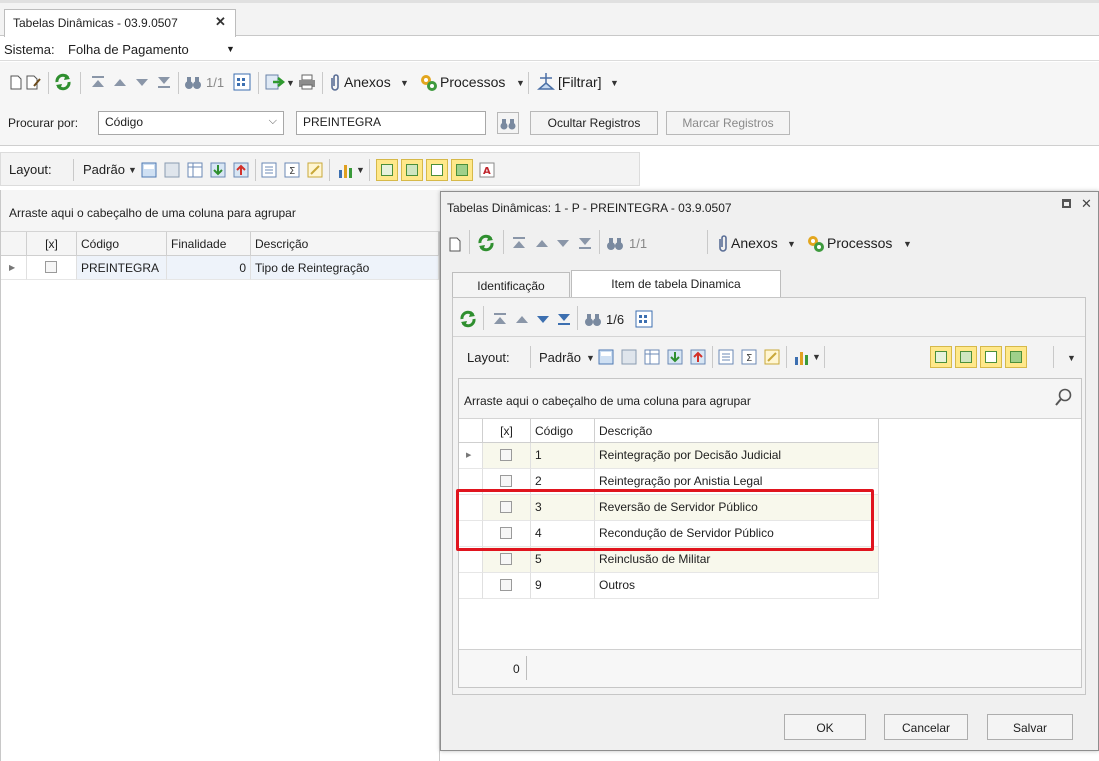 Image resolution: width=1099 pixels, height=761 pixels. What do you see at coordinates (926, 727) in the screenshot?
I see `cancel-button: Cancelar` at bounding box center [926, 727].